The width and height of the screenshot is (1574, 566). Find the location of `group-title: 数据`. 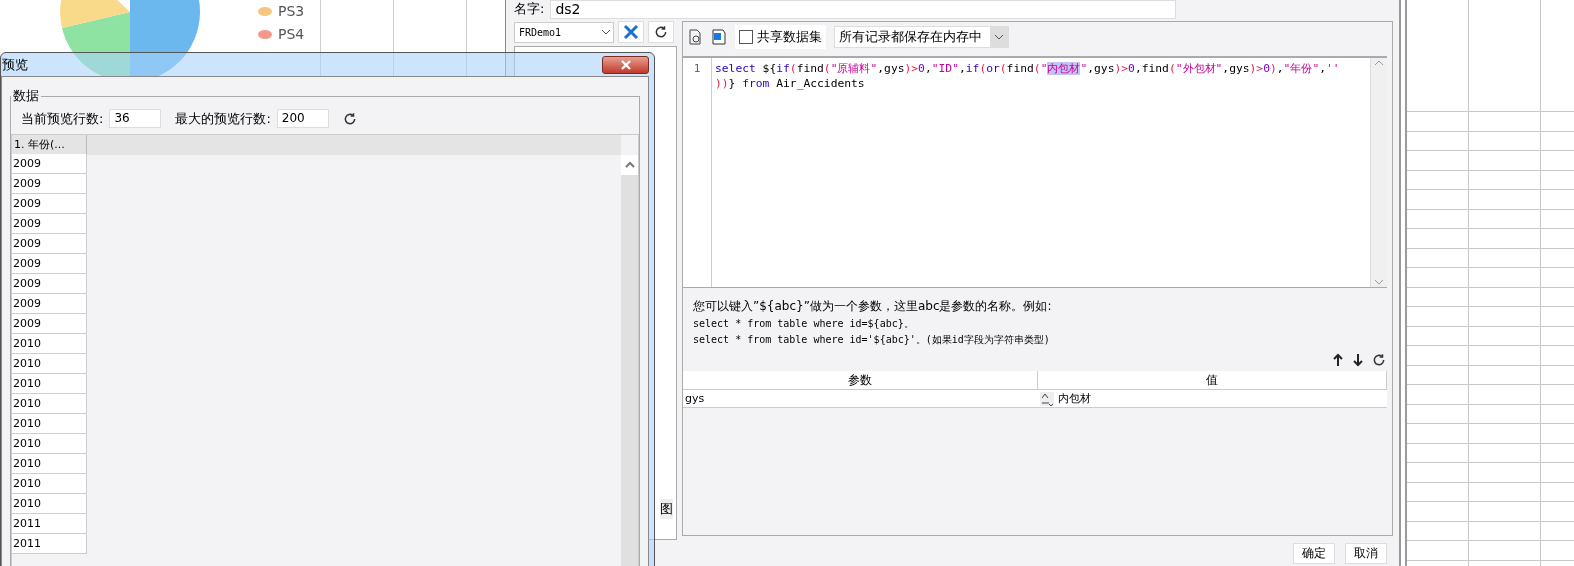

group-title: 数据 is located at coordinates (26, 96).